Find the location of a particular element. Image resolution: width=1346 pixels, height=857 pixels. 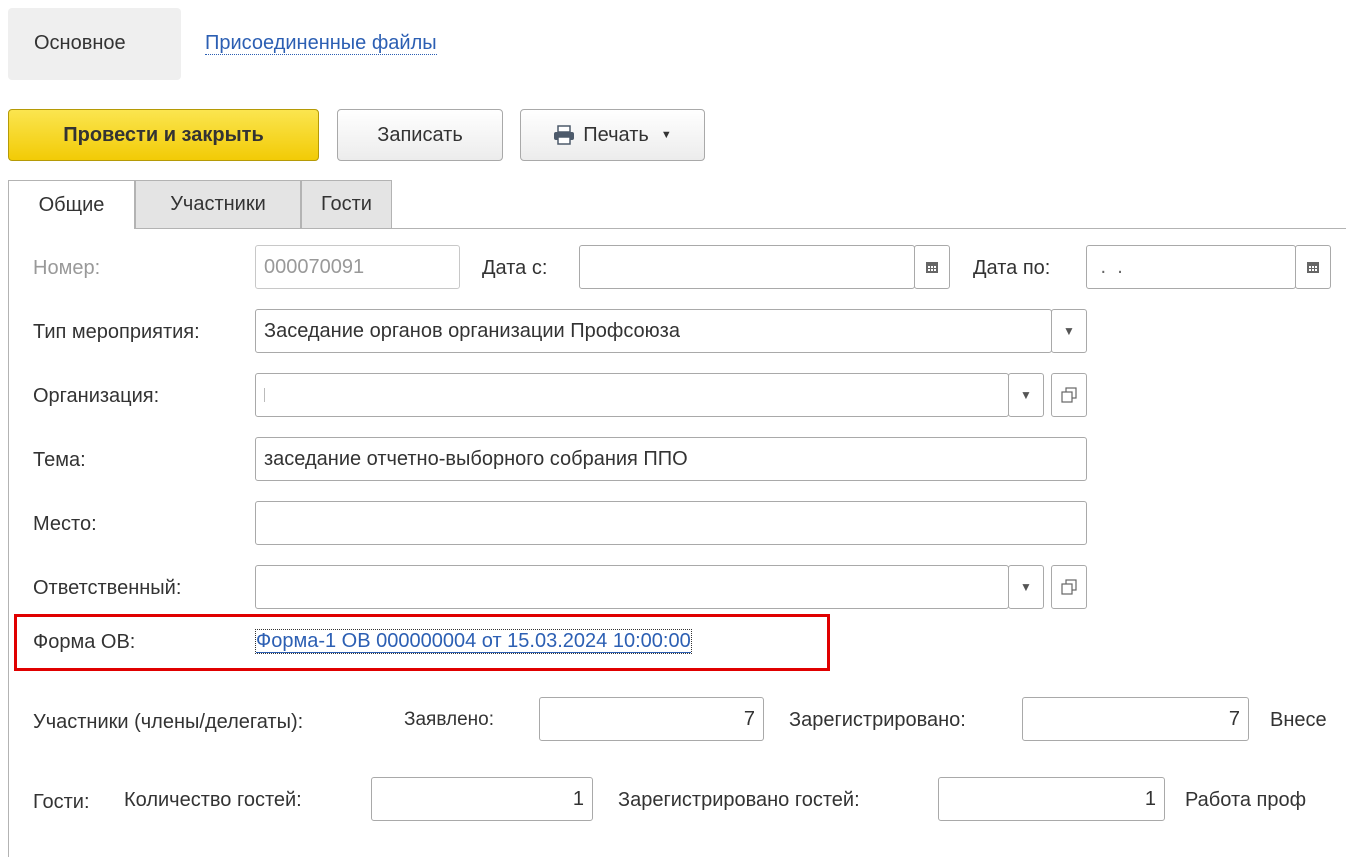

date-to-field: . . is located at coordinates (1191, 267).